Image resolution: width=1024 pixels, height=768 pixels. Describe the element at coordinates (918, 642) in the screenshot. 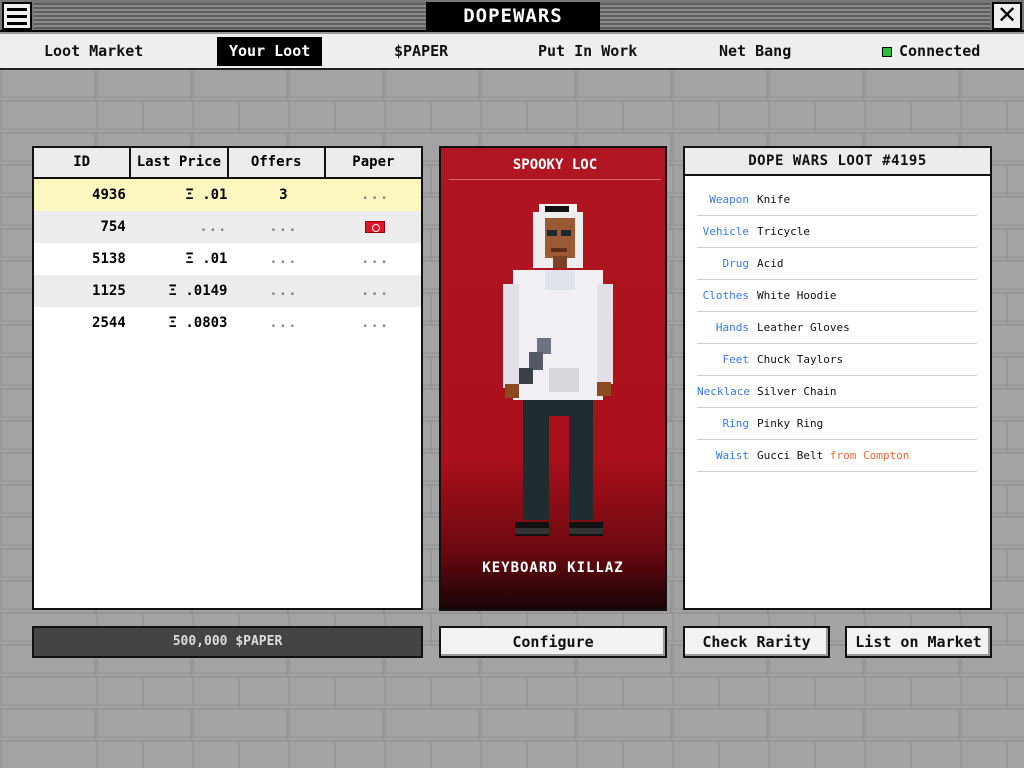

I see `list-on-market-button: List on Market` at that location.